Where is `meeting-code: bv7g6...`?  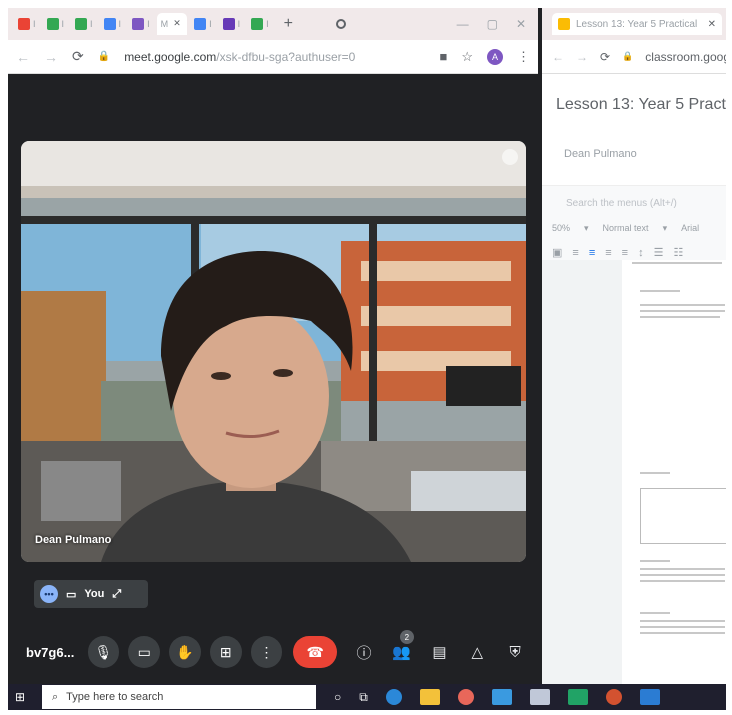
meeting-code: bv7g6... is located at coordinates (50, 652).